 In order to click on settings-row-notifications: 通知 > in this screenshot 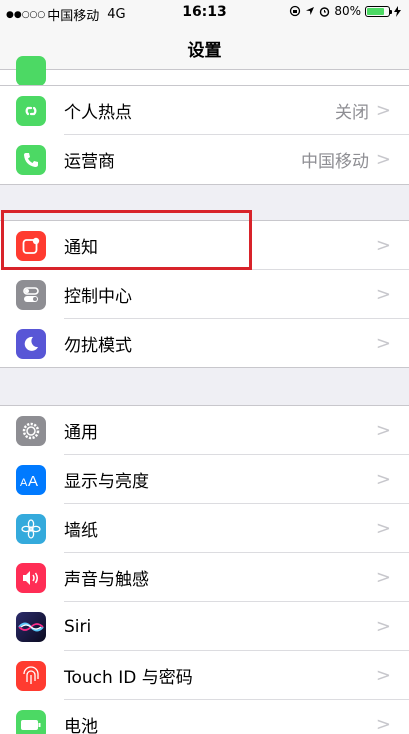, I will do `click(204, 245)`.